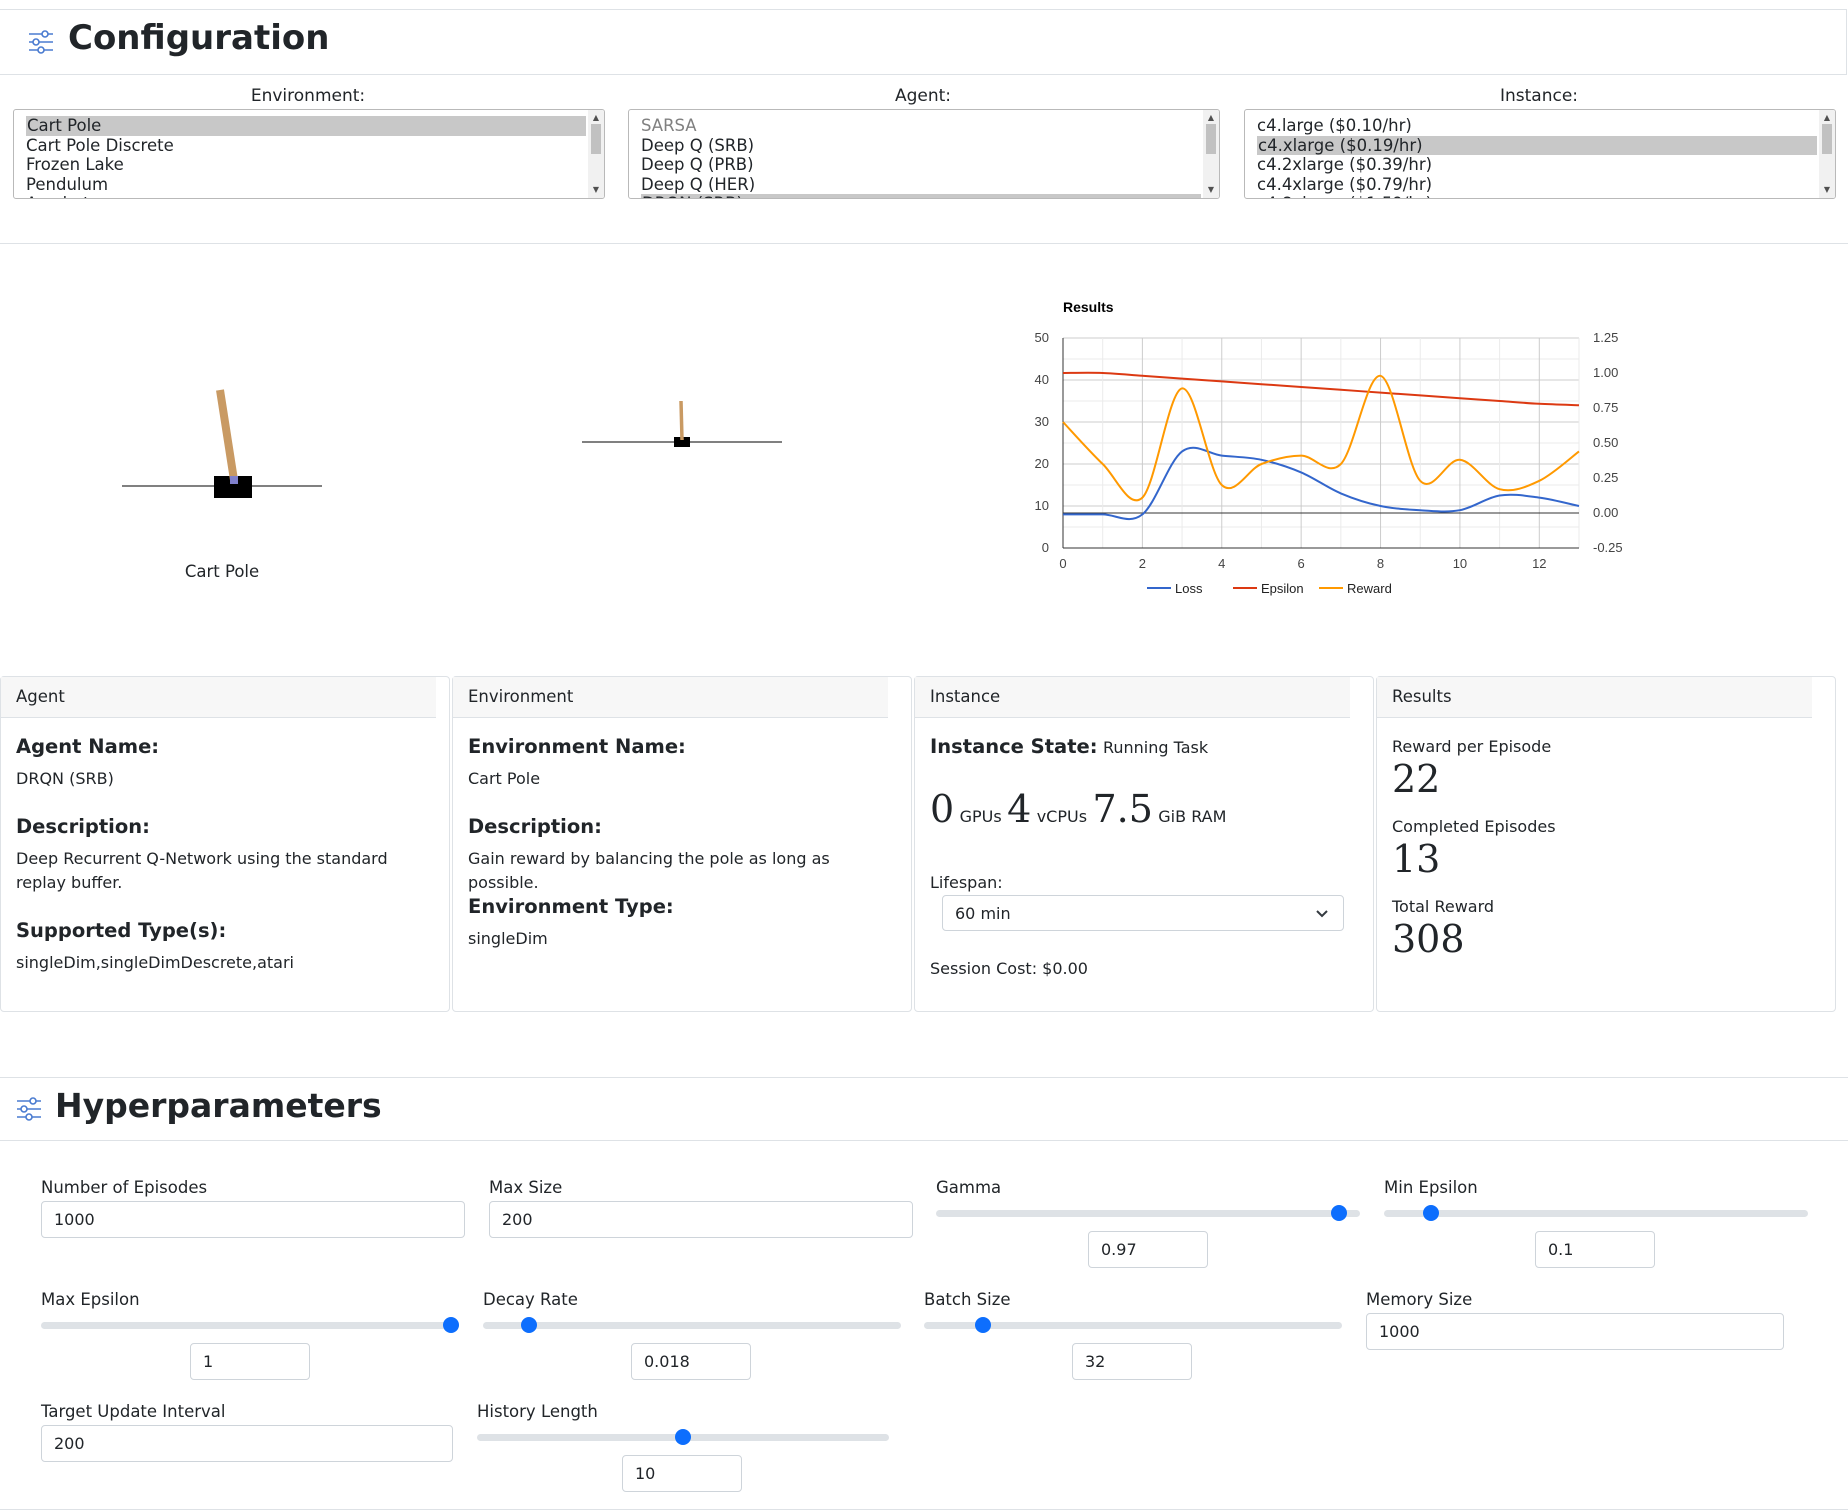 The width and height of the screenshot is (1848, 1511). I want to click on gamma-input, so click(1148, 1249).